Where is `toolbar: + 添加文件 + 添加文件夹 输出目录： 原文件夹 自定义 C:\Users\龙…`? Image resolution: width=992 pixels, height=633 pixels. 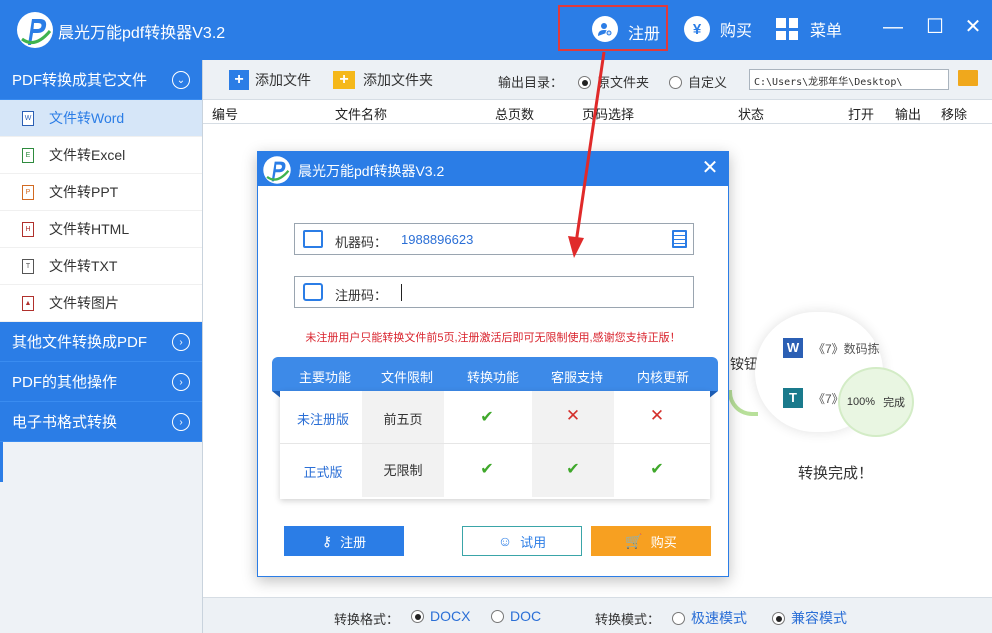 toolbar: + 添加文件 + 添加文件夹 输出目录： 原文件夹 自定义 C:\Users\龙… is located at coordinates (597, 80).